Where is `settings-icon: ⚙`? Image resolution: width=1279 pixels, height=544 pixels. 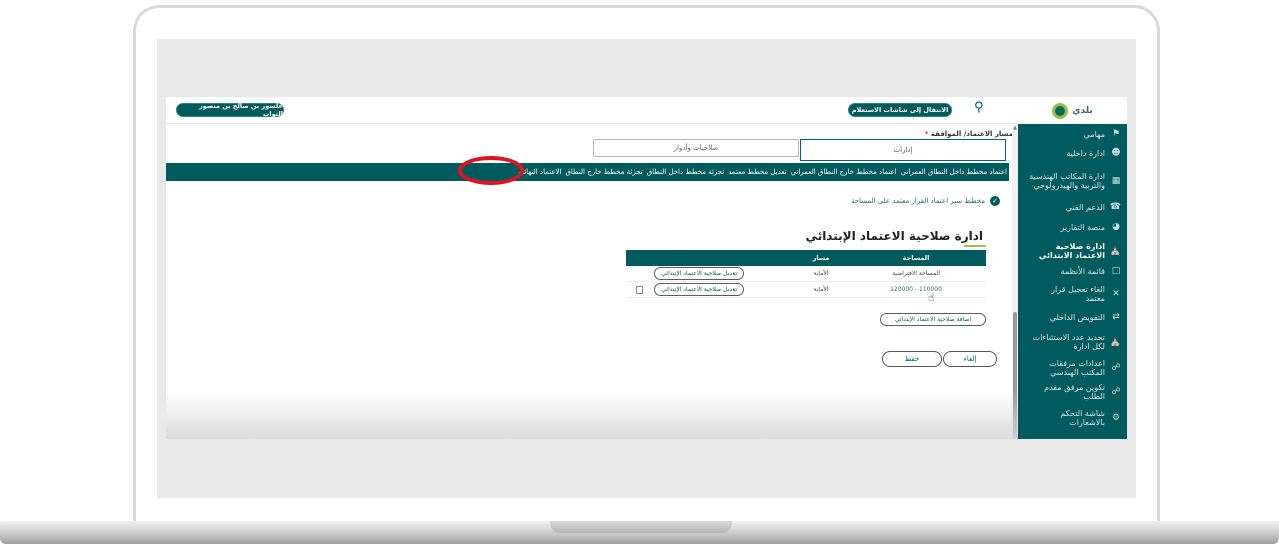
settings-icon: ⚙ is located at coordinates (1116, 417).